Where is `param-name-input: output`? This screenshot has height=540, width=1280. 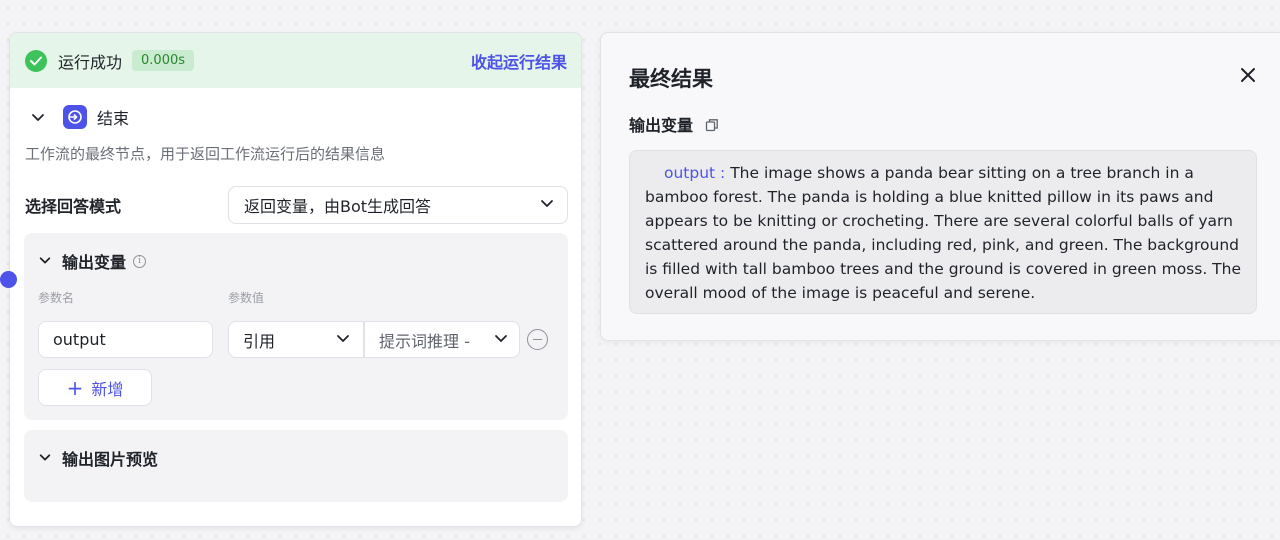 param-name-input: output is located at coordinates (125, 339).